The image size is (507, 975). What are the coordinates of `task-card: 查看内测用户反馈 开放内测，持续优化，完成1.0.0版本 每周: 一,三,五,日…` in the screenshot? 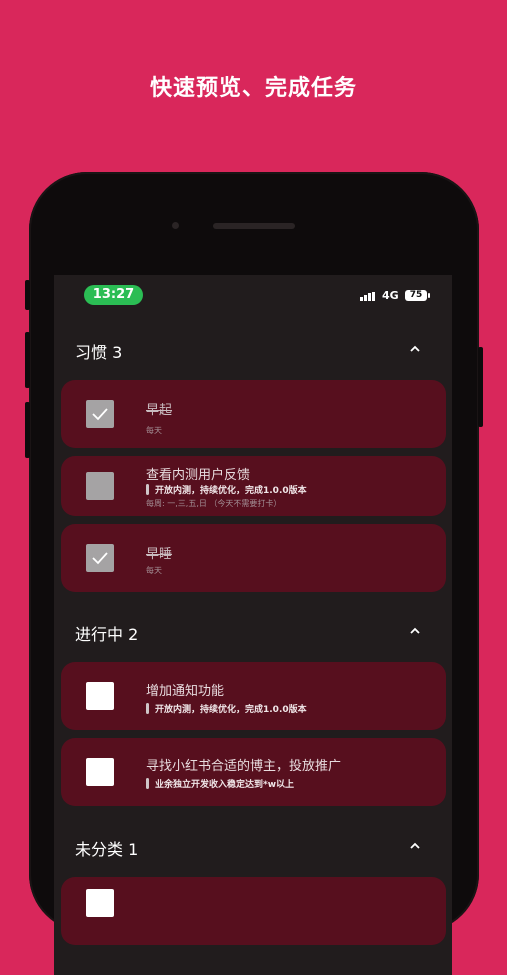 It's located at (253, 486).